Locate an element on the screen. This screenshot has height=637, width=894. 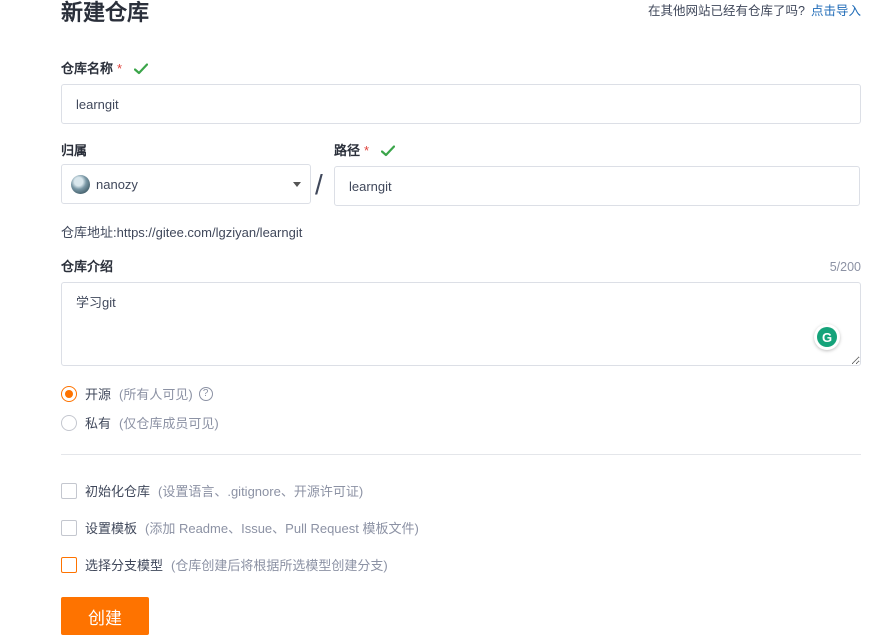
option-template-label: 设置模板 is located at coordinates (111, 528).